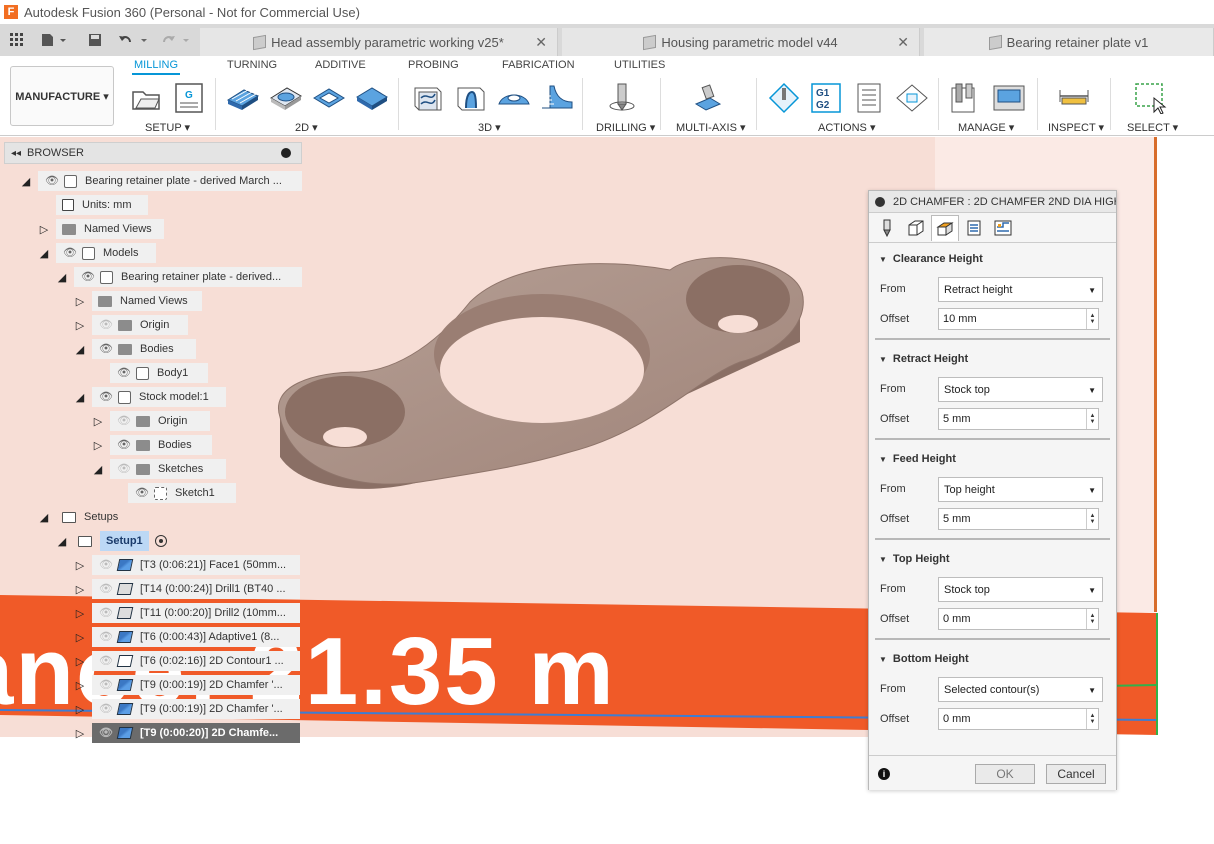 This screenshot has width=1214, height=844. Describe the element at coordinates (110, 229) in the screenshot. I see `tree-item-named-views: Named Views` at that location.